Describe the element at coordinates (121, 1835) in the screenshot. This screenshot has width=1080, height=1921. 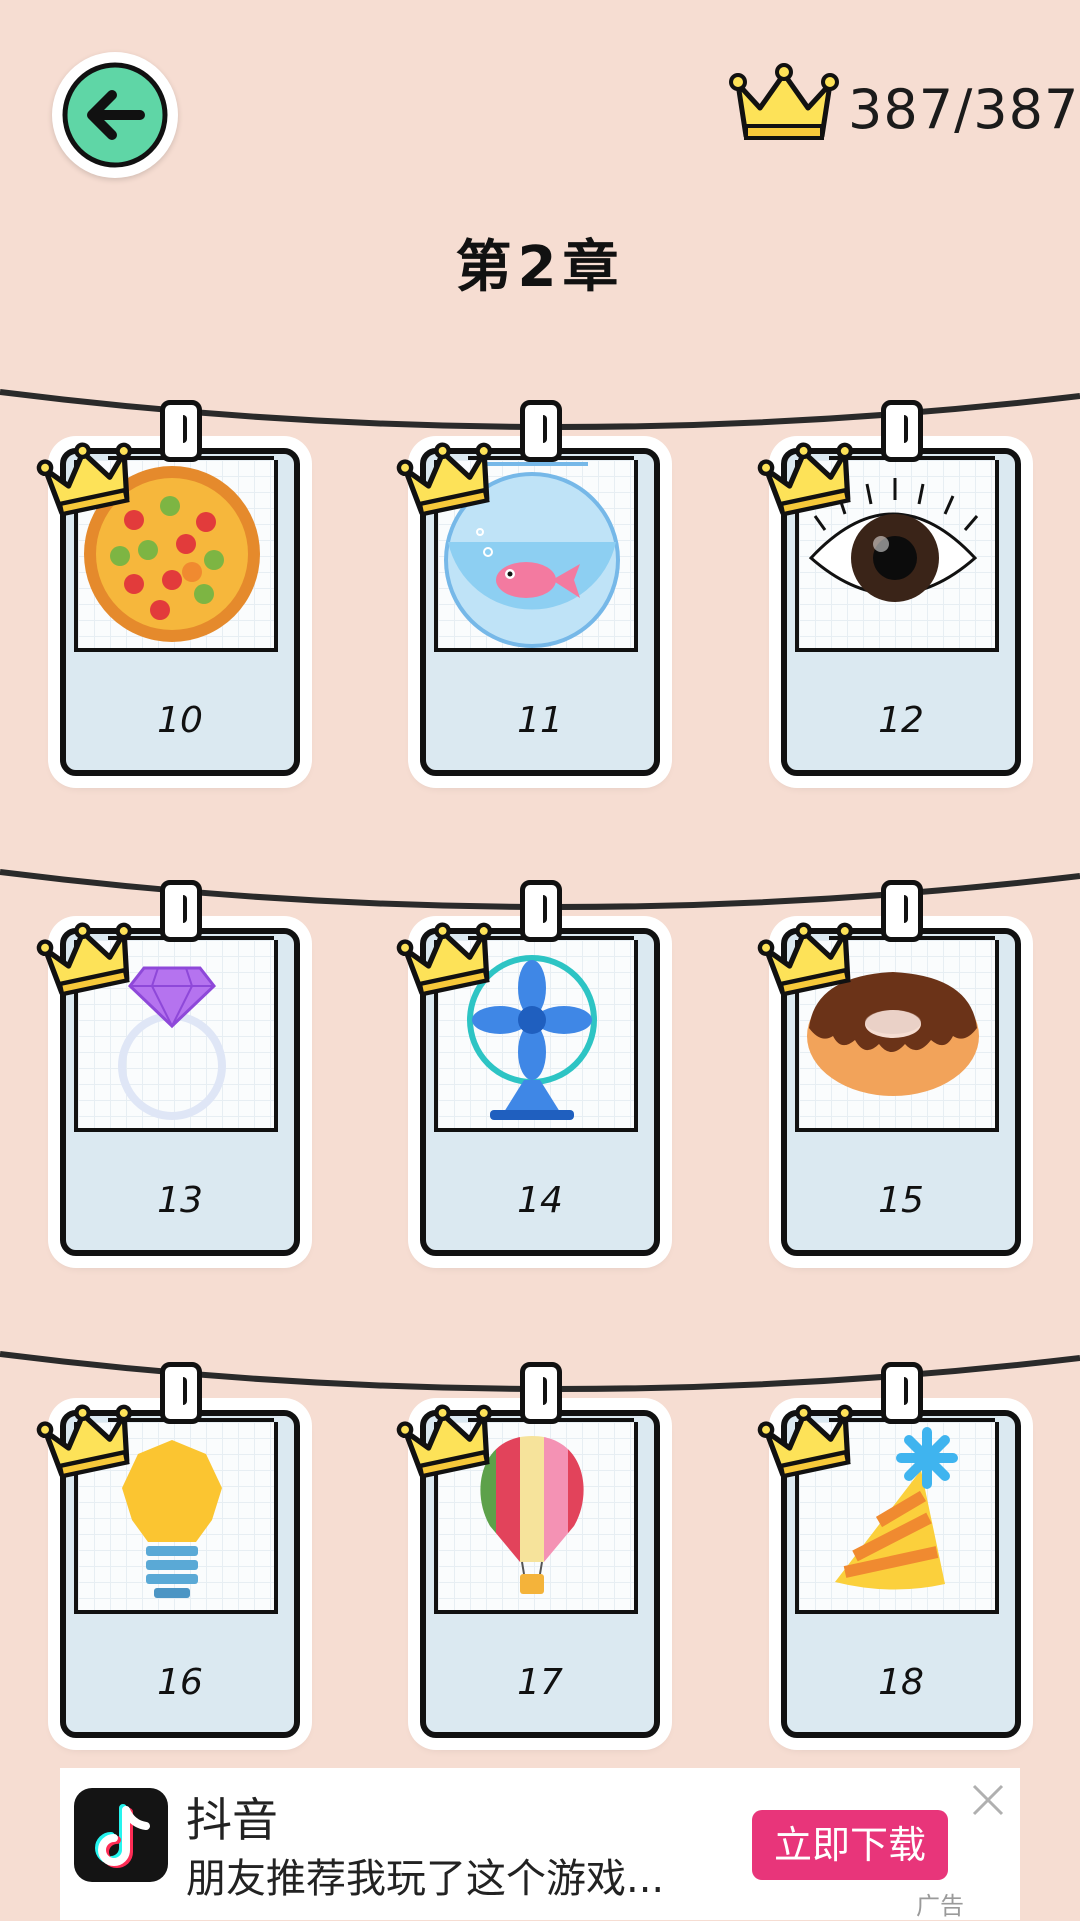
I see `tiktok-icon` at that location.